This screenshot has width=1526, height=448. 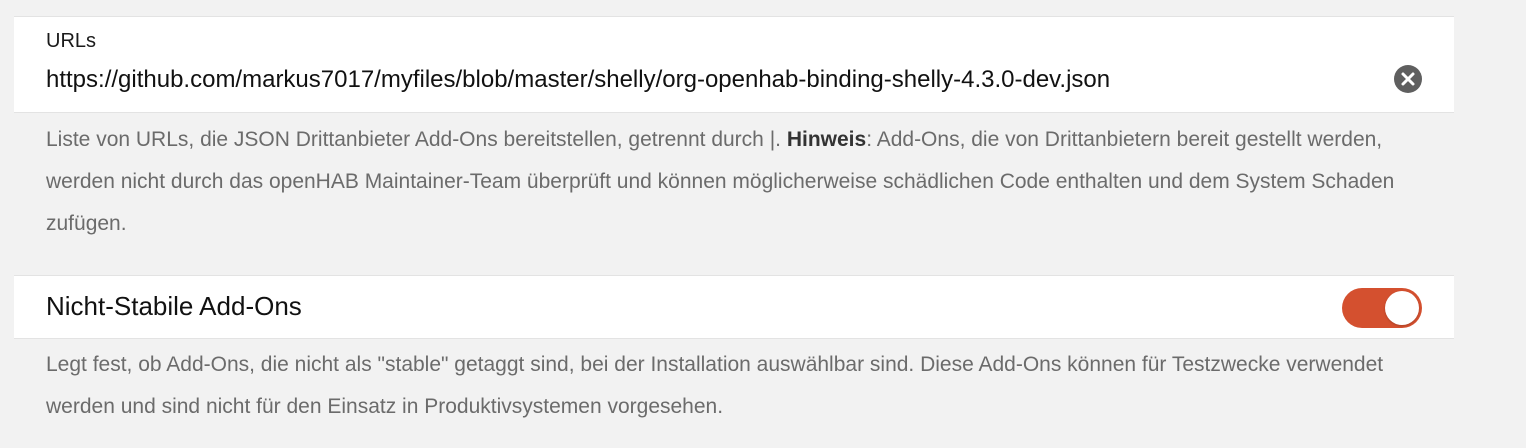 I want to click on urls-input, so click(x=711, y=80).